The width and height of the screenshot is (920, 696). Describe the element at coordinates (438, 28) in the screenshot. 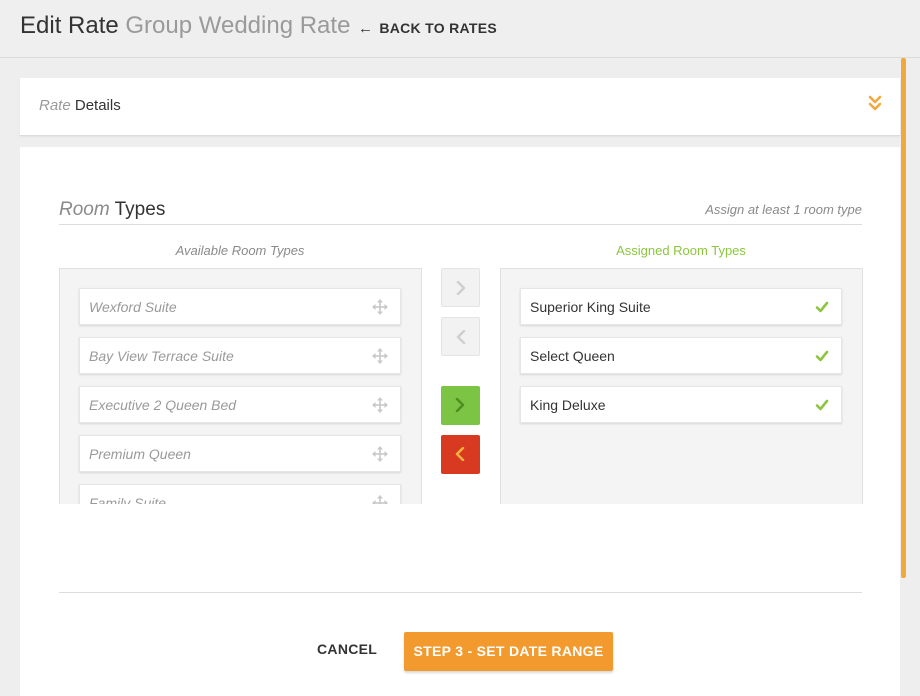

I see `back-to-rates-label: BACK TO RATES` at that location.